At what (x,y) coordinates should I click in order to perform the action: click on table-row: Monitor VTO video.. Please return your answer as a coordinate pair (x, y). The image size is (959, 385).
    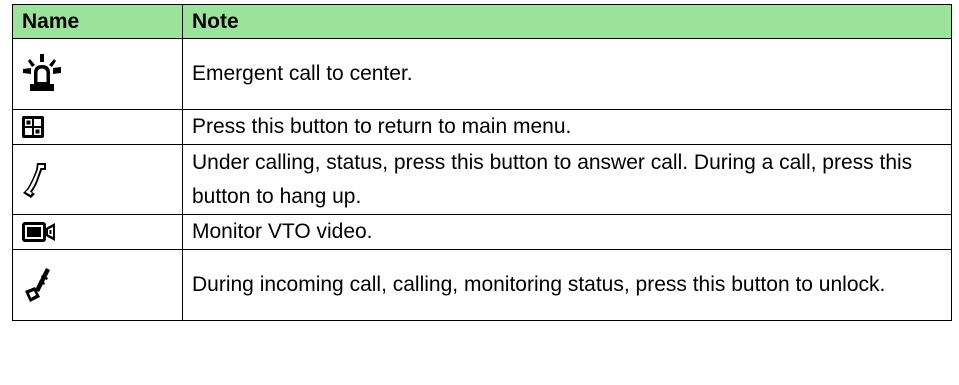
    Looking at the image, I should click on (482, 232).